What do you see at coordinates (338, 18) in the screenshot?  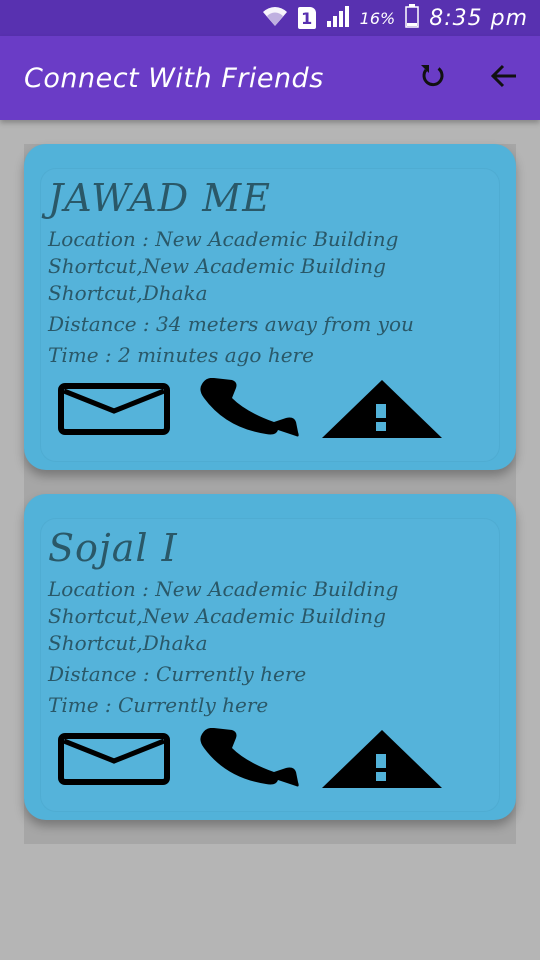 I see `signal-icon` at bounding box center [338, 18].